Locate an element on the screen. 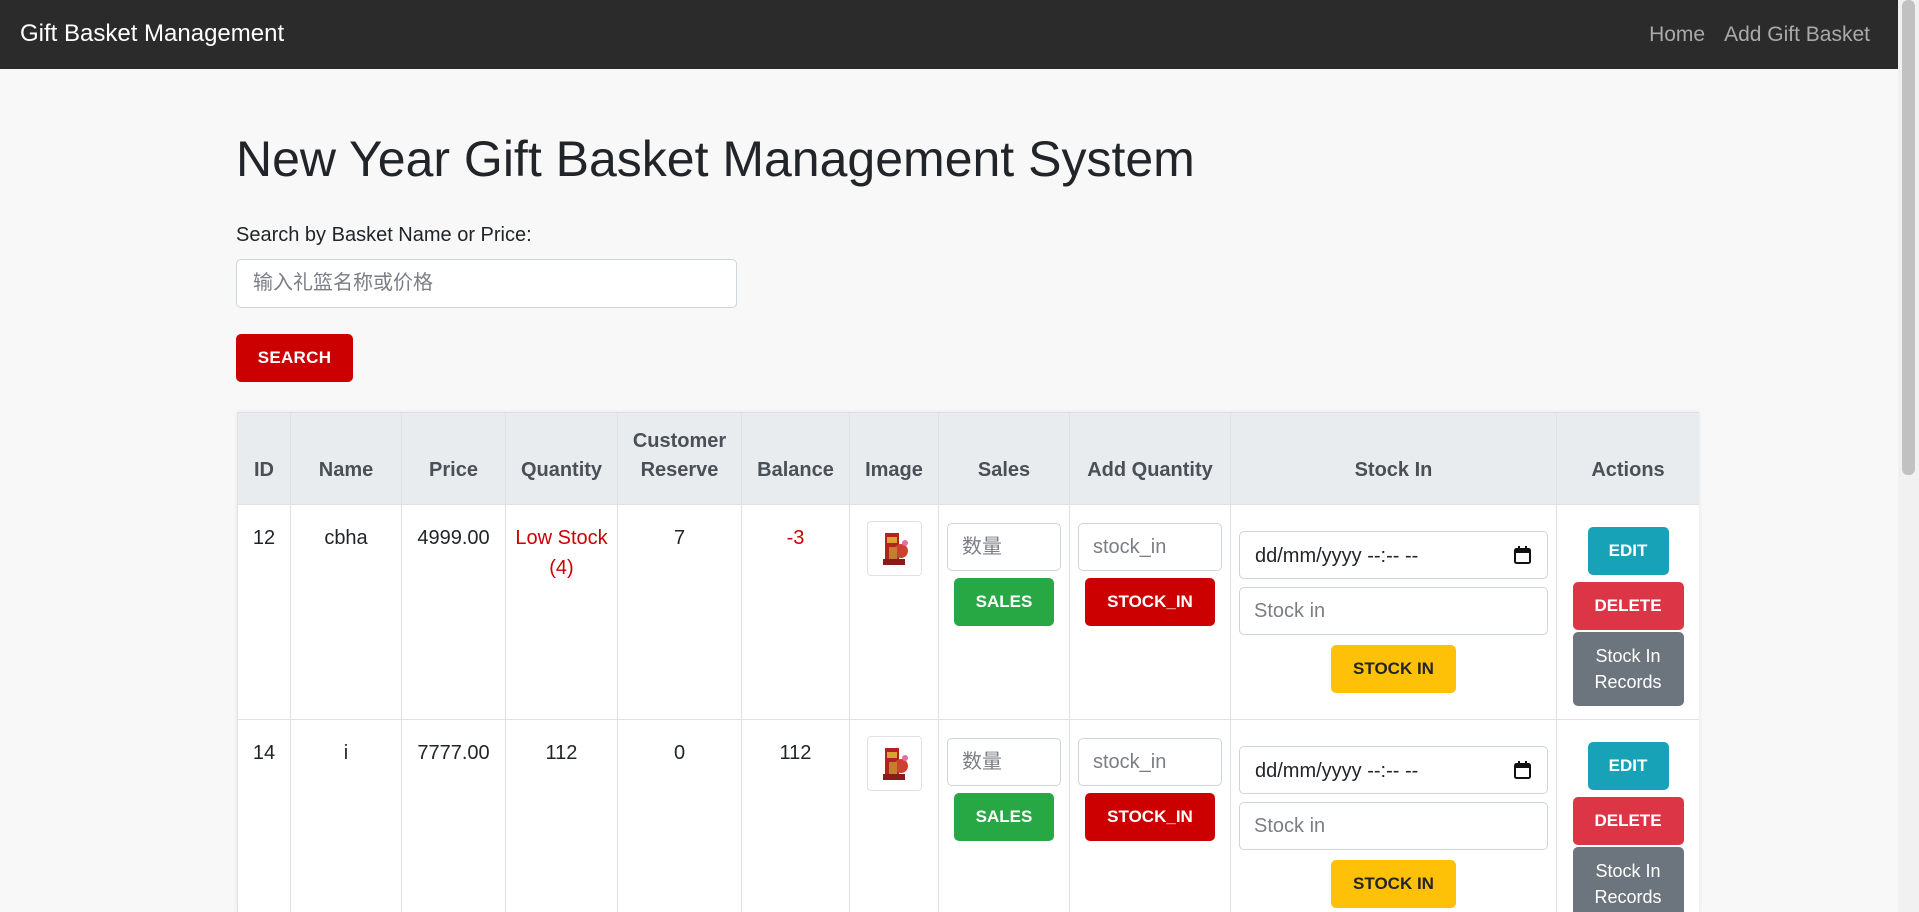 The height and width of the screenshot is (912, 1919). cell-customer-reserve: 7 is located at coordinates (679, 612).